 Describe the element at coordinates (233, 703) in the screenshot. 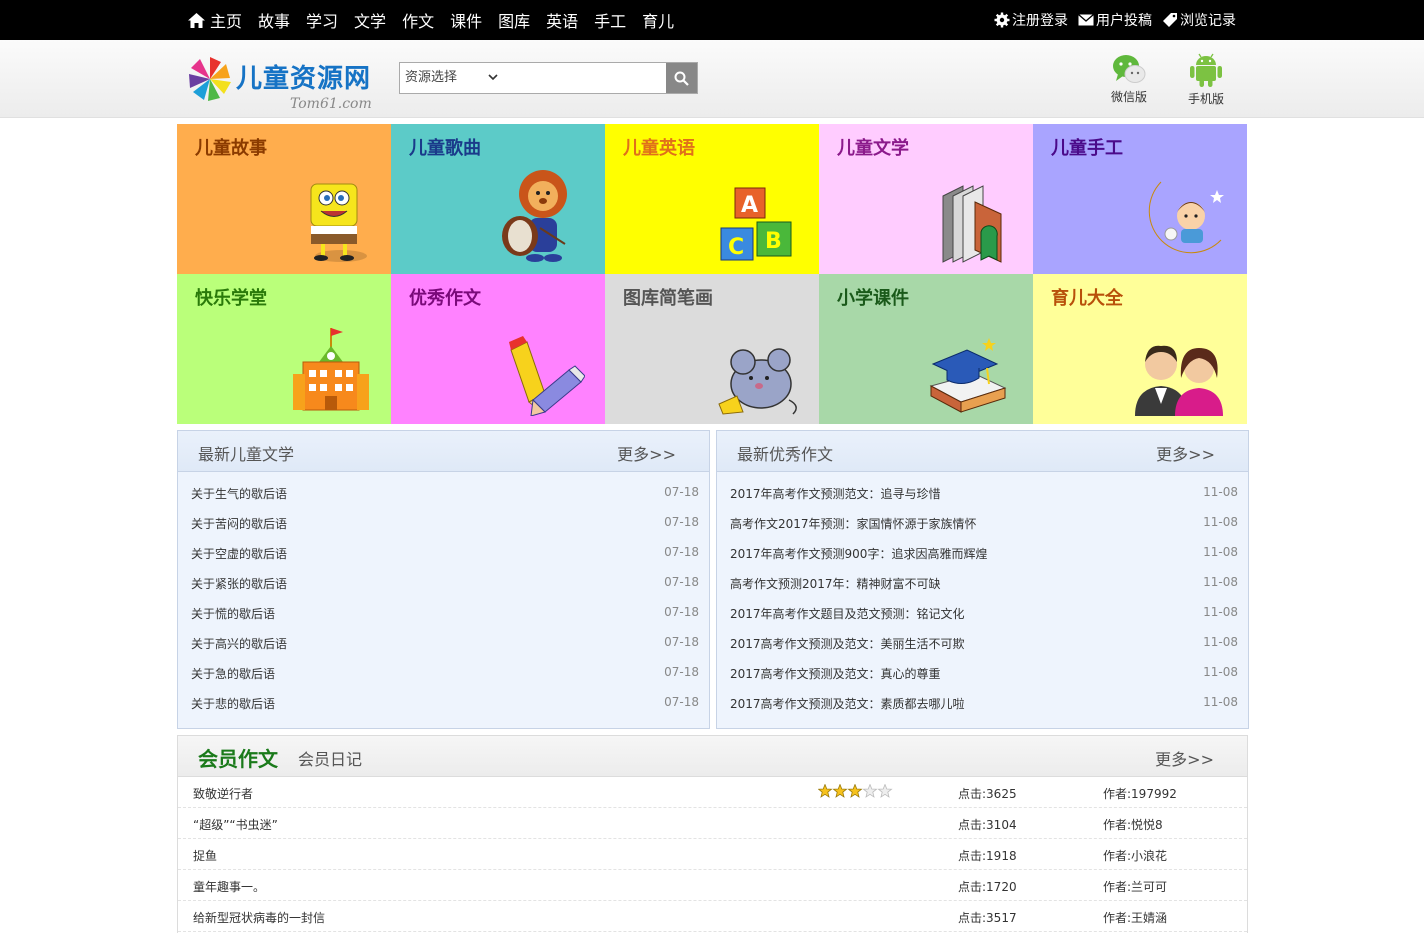

I see `item-title: 关于悲的歇后语` at that location.